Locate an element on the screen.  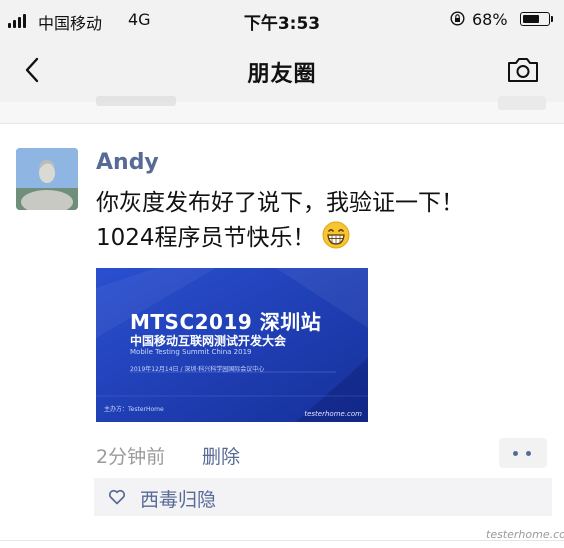
image-watermark: testerhome.com is located at coordinates (333, 414).